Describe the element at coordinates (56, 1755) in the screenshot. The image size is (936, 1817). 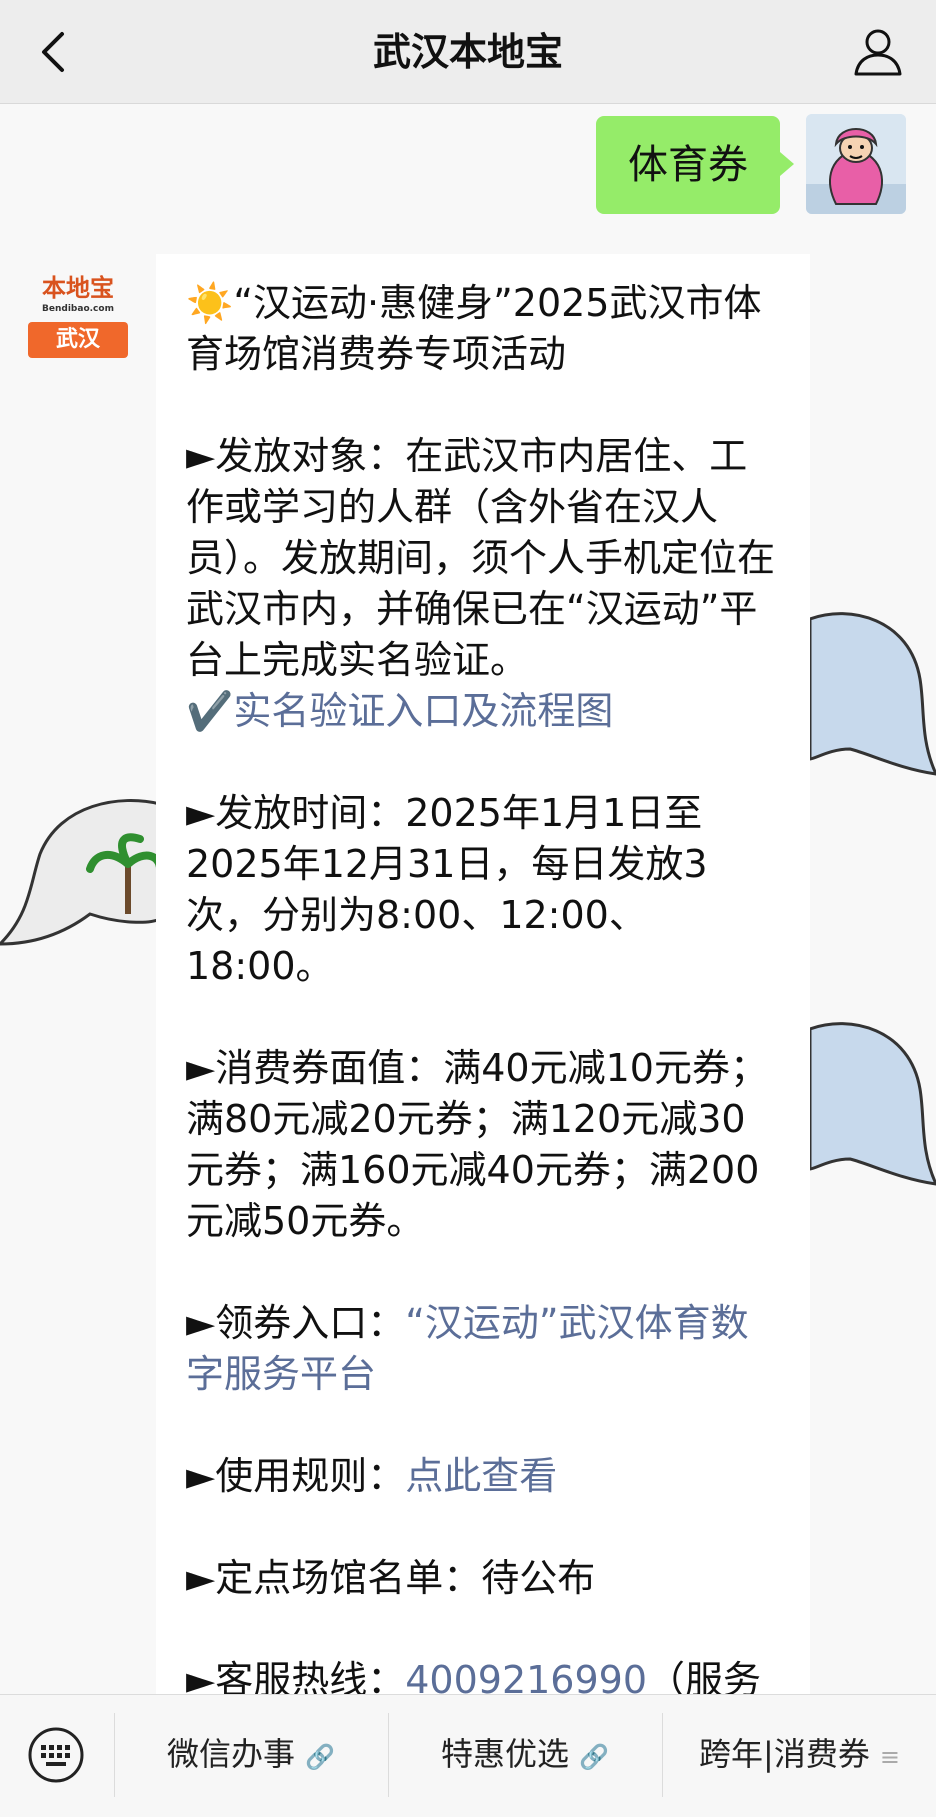
I see `keyboard-icon` at that location.